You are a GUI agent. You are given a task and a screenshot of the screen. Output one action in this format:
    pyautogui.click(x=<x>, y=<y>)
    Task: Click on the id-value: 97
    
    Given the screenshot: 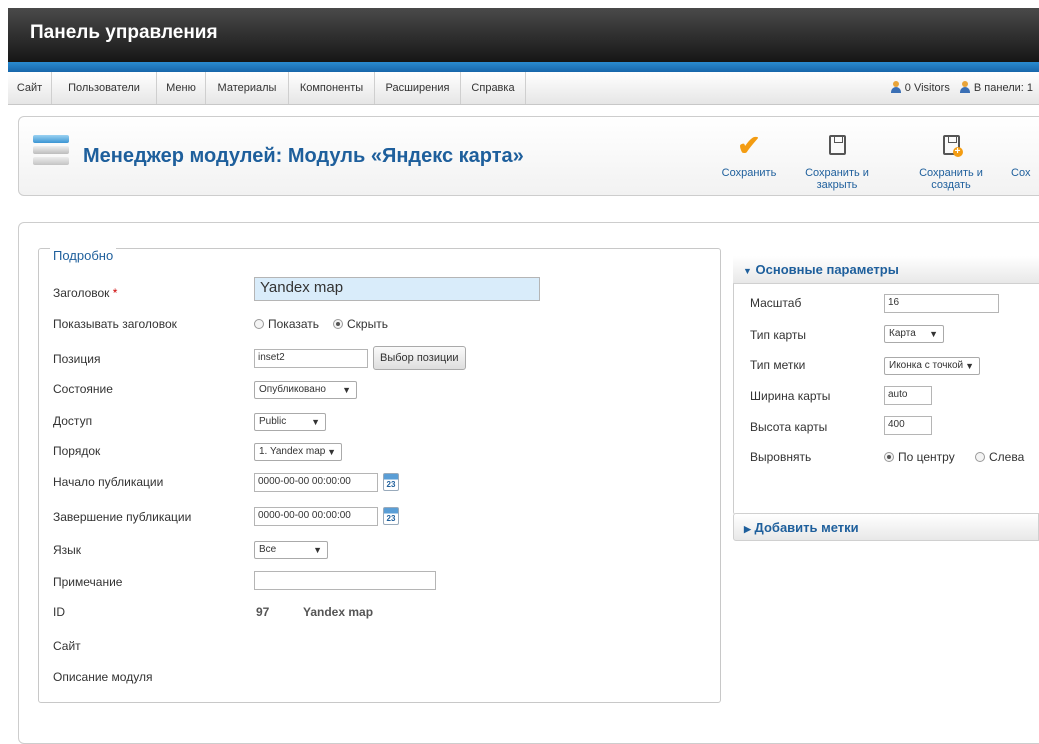 What is the action you would take?
    pyautogui.click(x=263, y=612)
    